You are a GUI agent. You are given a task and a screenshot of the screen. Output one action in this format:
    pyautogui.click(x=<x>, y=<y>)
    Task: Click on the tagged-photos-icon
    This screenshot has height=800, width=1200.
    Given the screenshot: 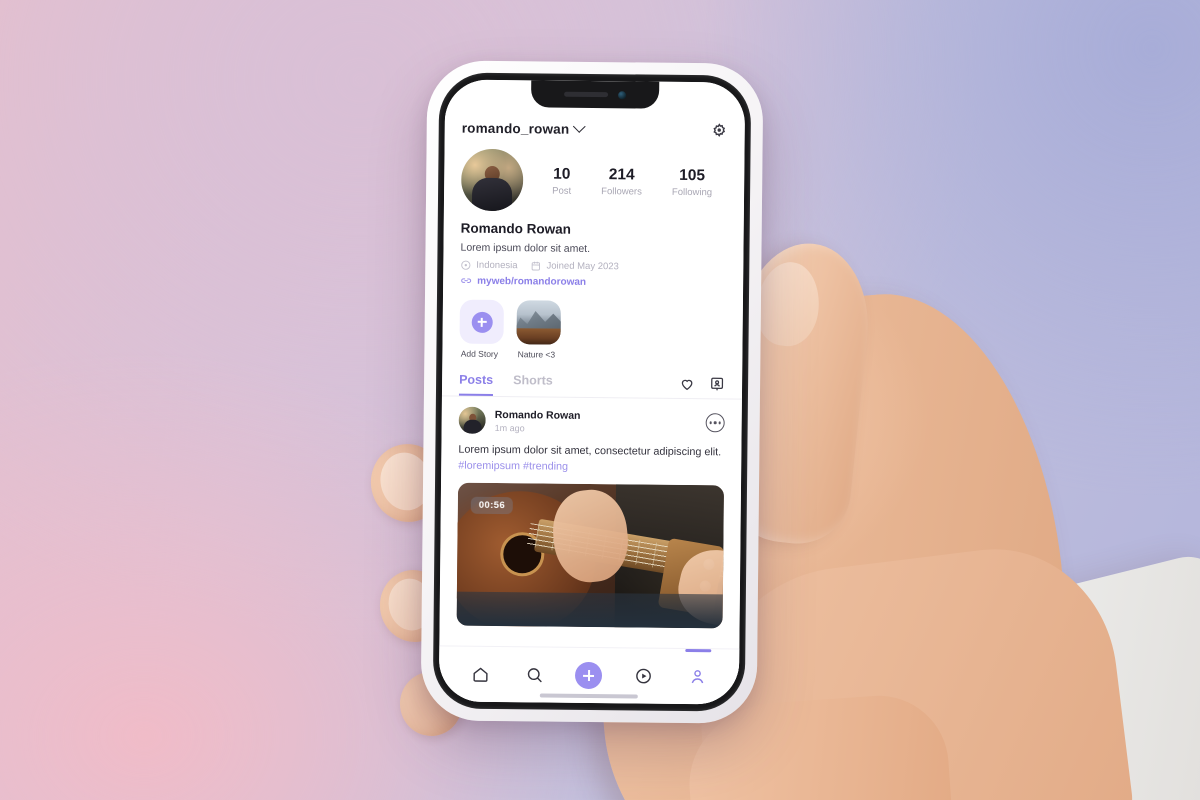 What is the action you would take?
    pyautogui.click(x=717, y=384)
    